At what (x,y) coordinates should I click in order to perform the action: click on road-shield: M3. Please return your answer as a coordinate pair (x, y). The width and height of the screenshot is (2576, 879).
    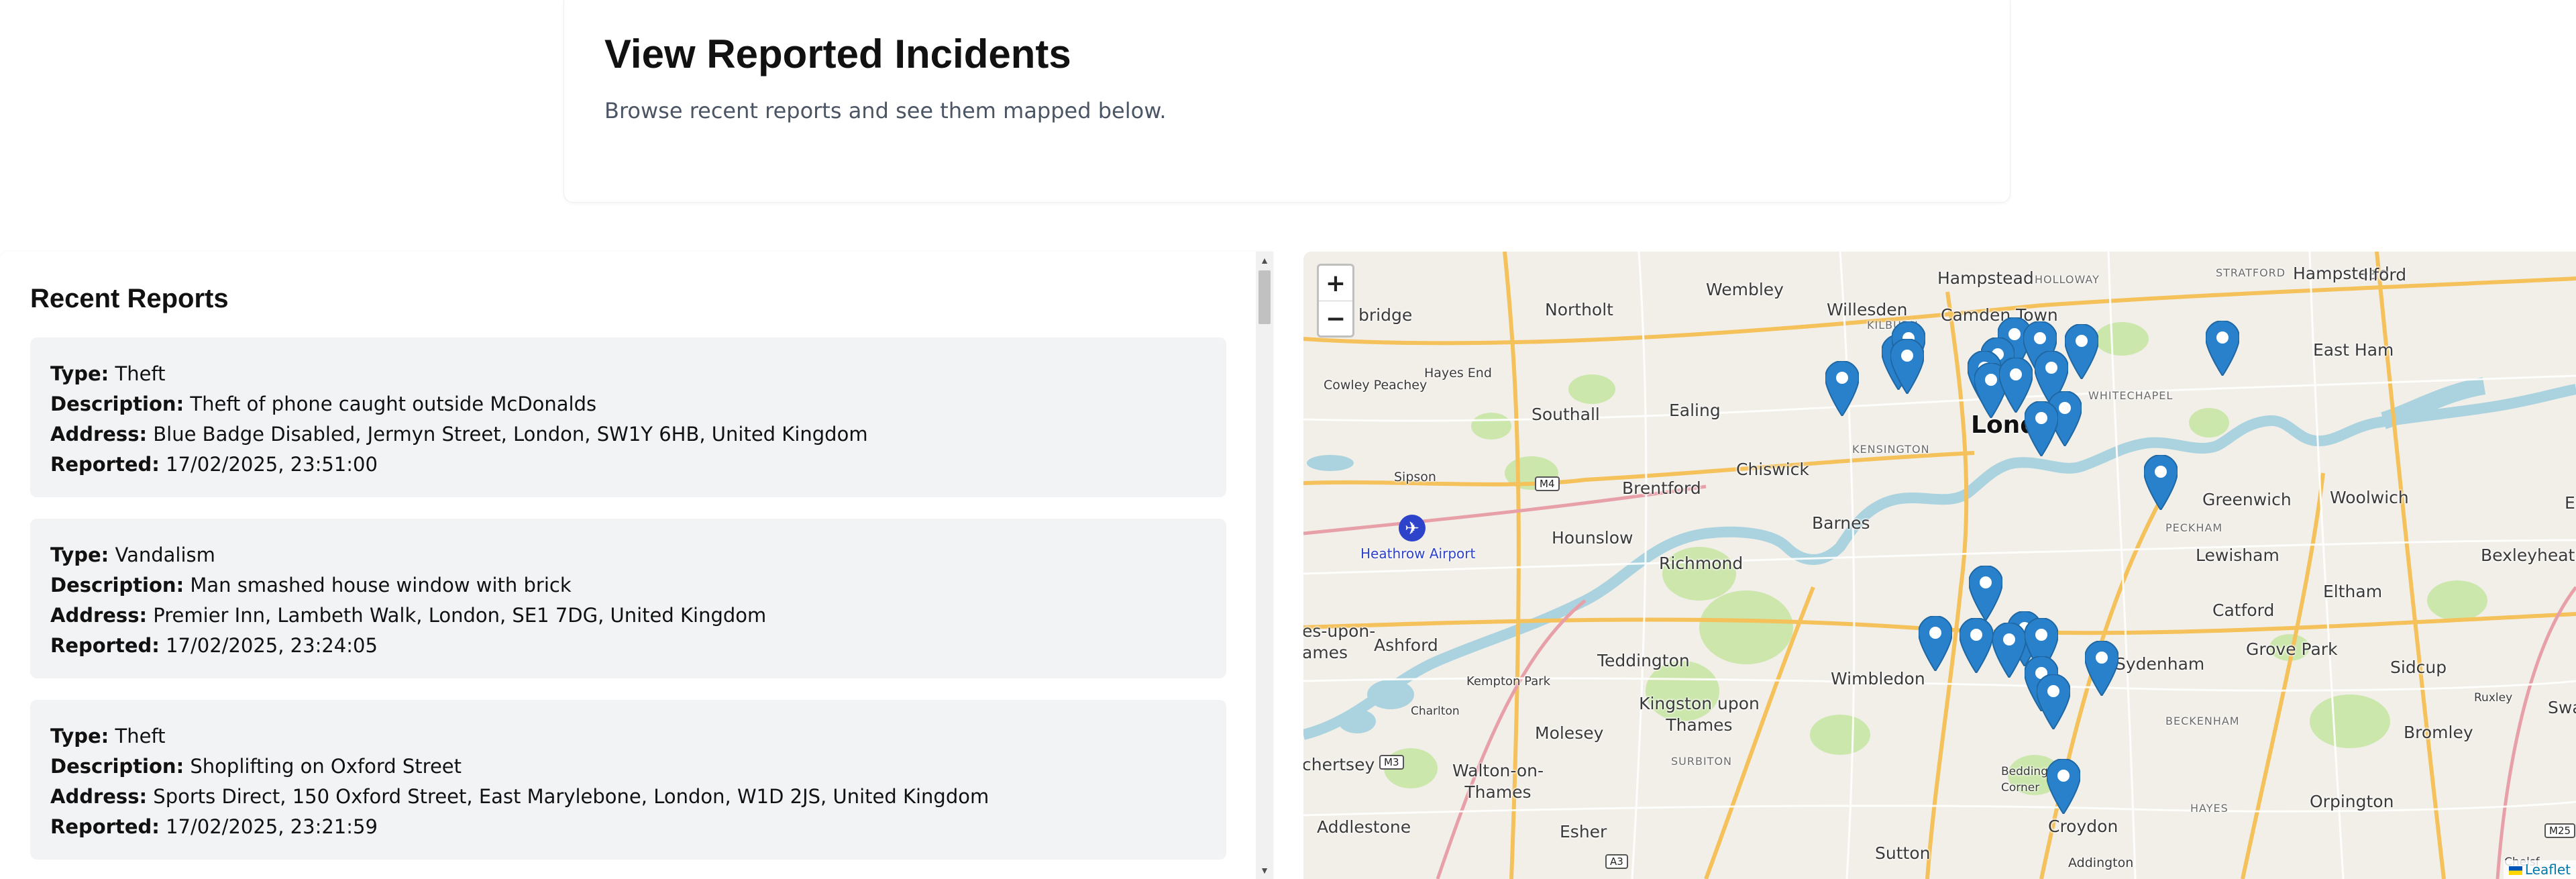
    Looking at the image, I should click on (1391, 762).